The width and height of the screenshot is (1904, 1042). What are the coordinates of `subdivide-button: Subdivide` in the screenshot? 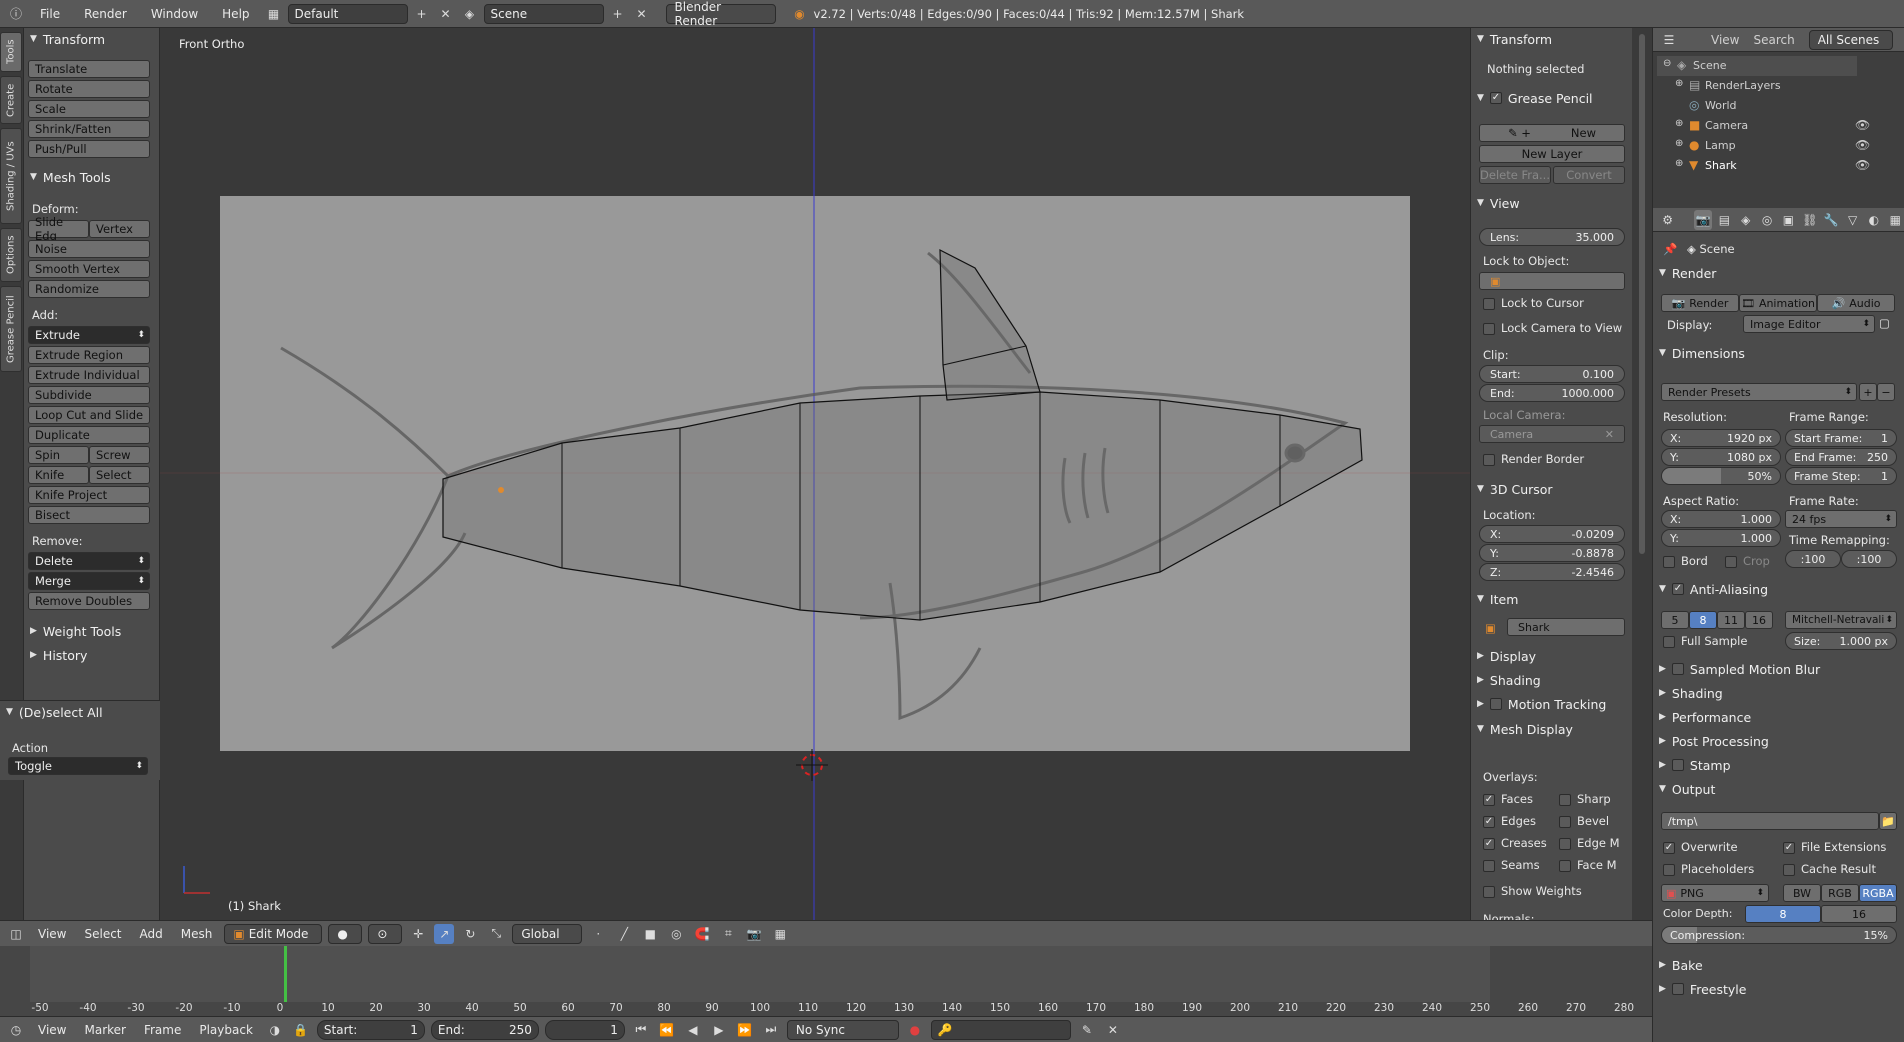 It's located at (89, 395).